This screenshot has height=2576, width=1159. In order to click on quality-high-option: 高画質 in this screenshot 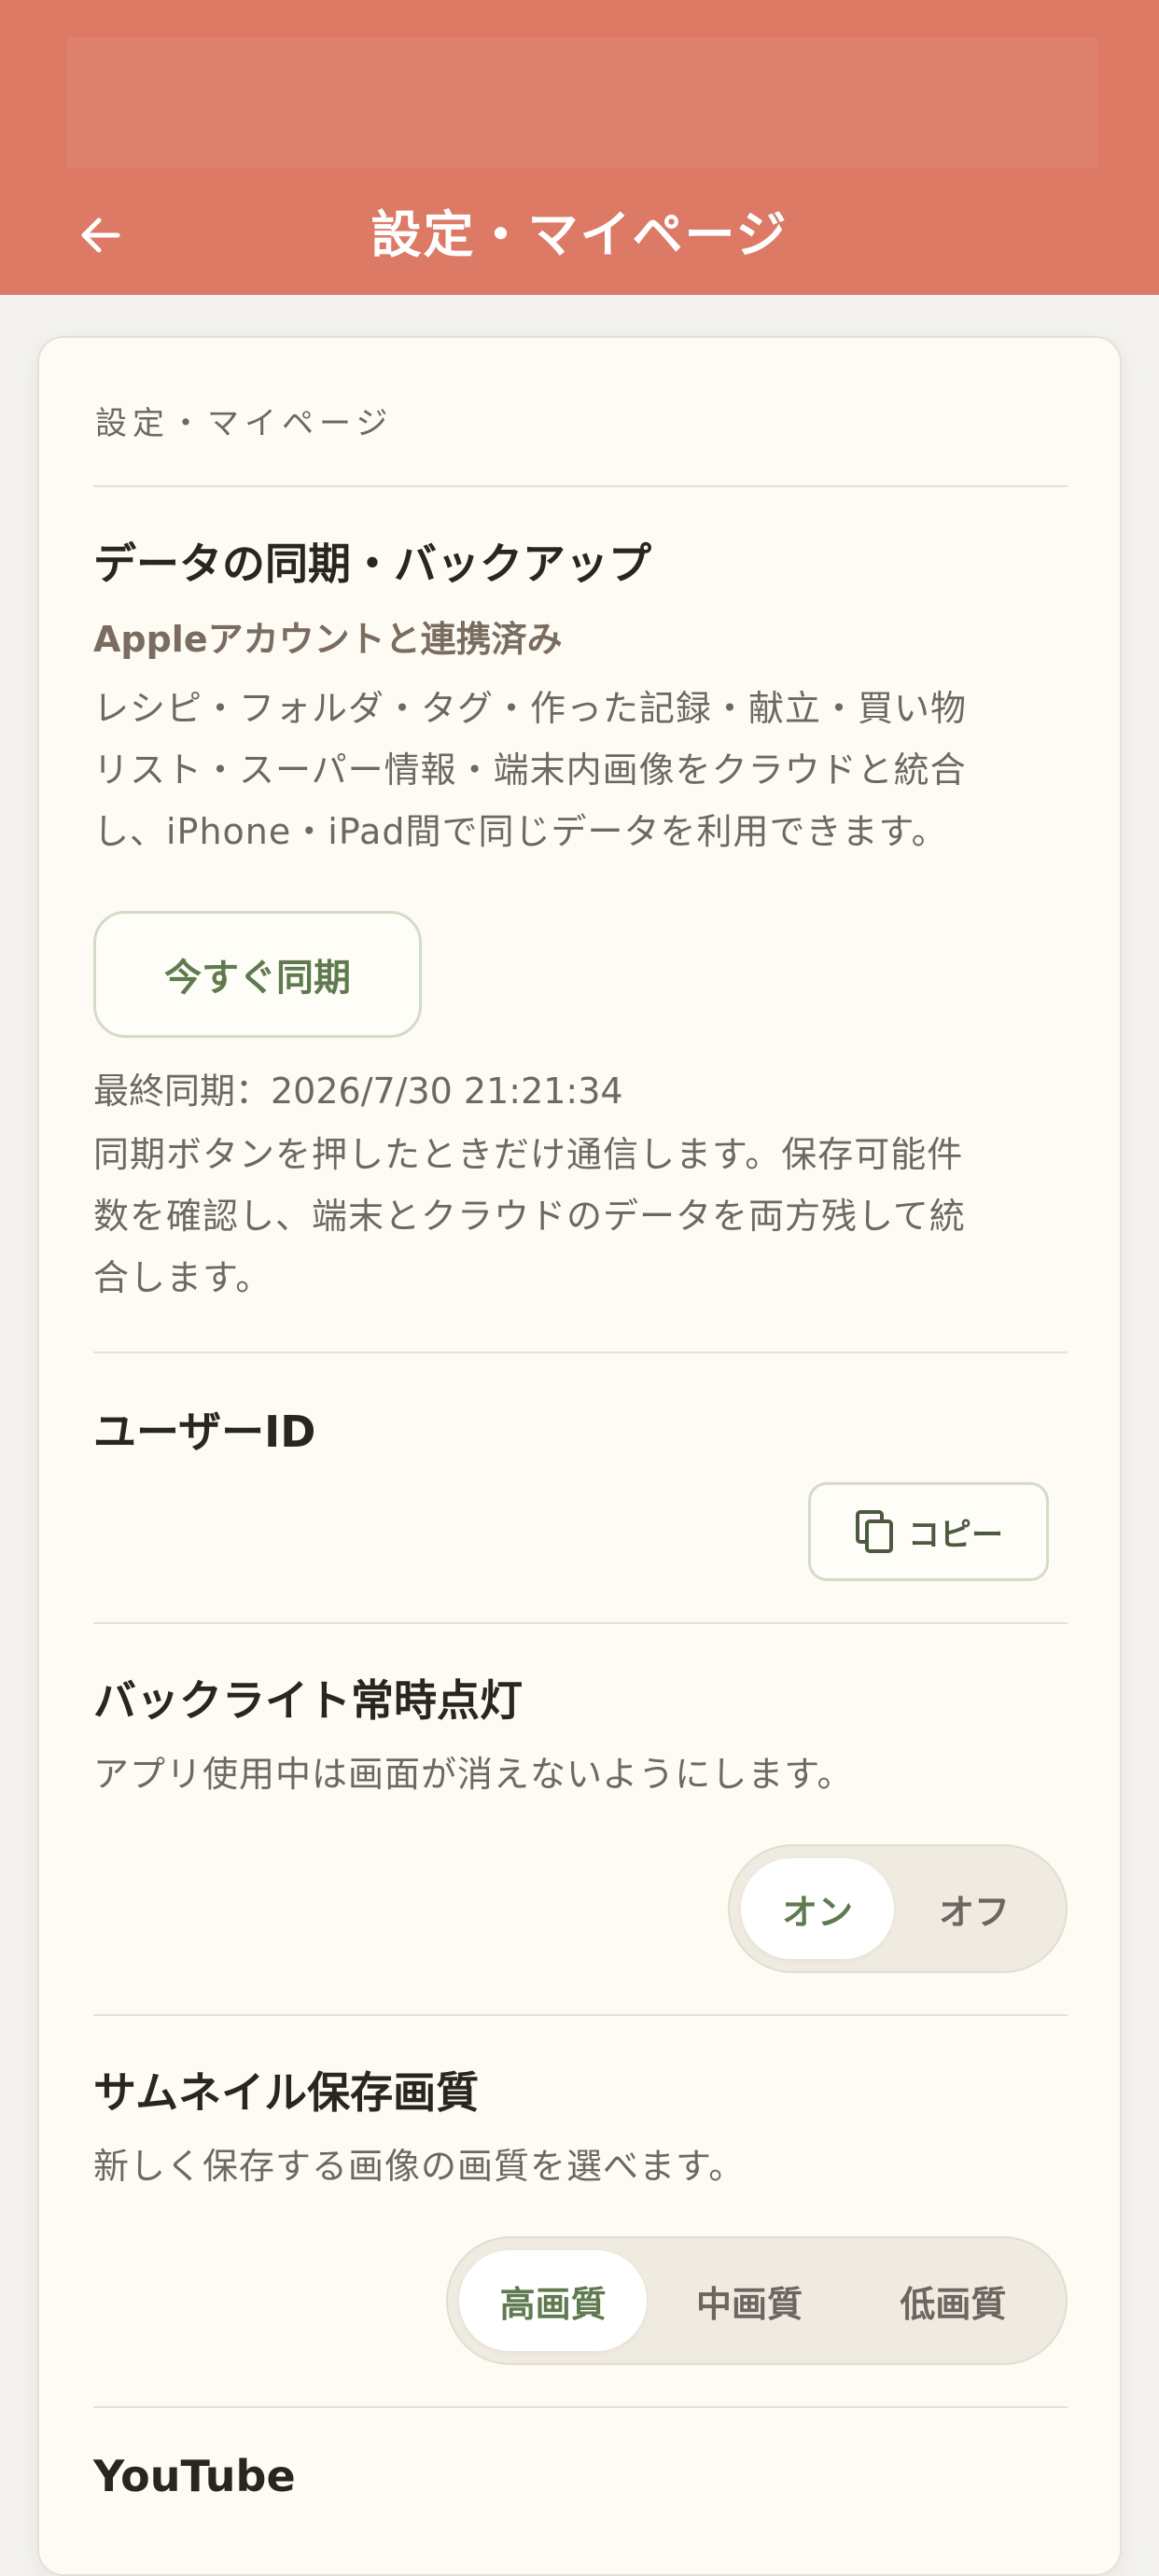, I will do `click(553, 2300)`.